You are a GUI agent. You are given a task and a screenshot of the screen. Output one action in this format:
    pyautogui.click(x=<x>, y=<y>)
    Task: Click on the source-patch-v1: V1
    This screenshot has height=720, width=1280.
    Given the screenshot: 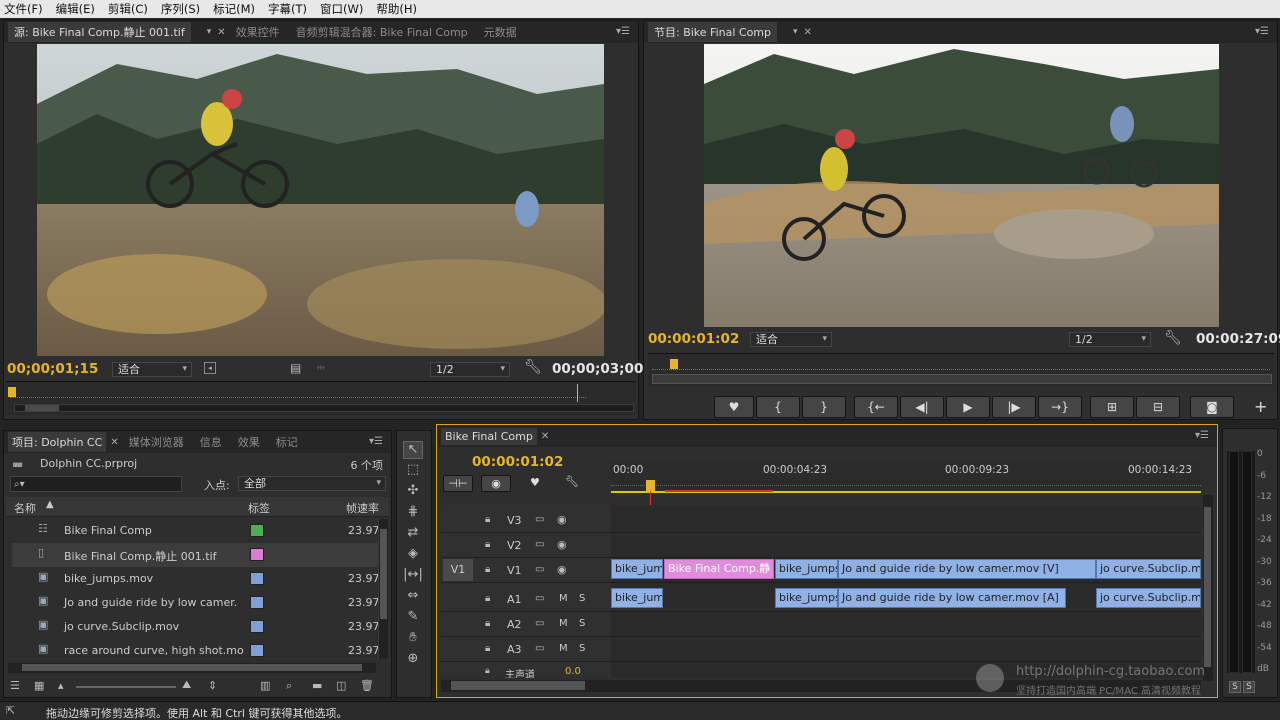 What is the action you would take?
    pyautogui.click(x=458, y=570)
    